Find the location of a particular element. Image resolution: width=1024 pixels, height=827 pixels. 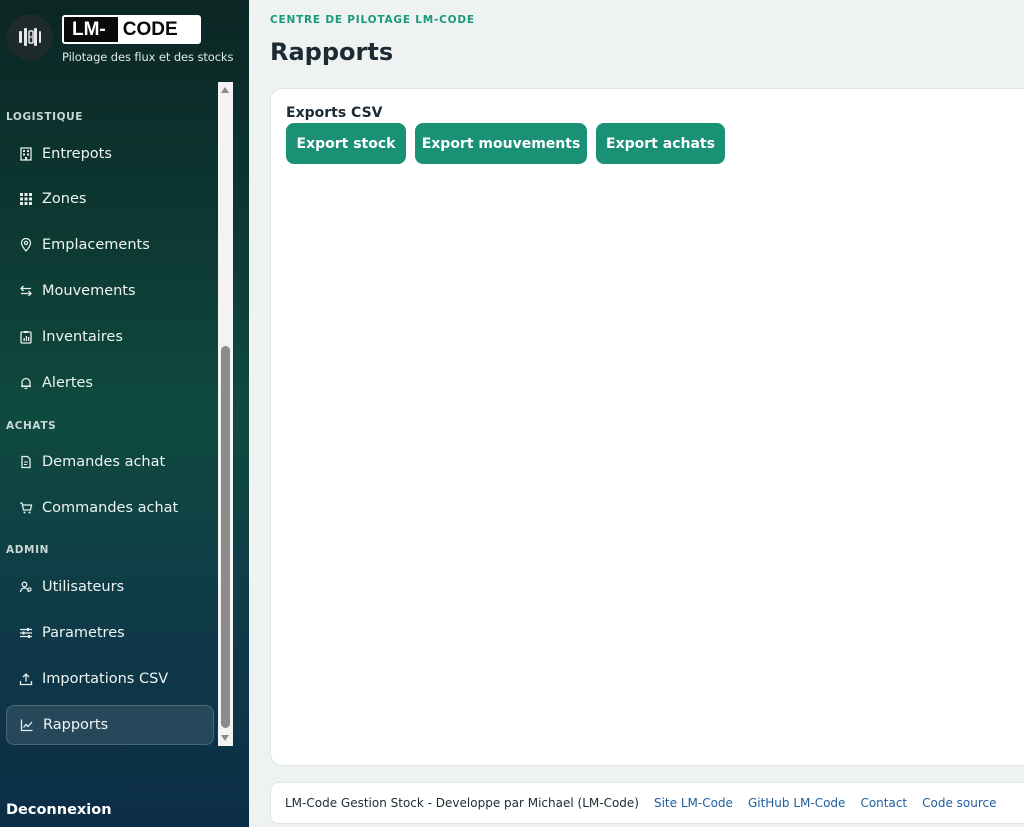

brand-logo-icon is located at coordinates (30, 37).